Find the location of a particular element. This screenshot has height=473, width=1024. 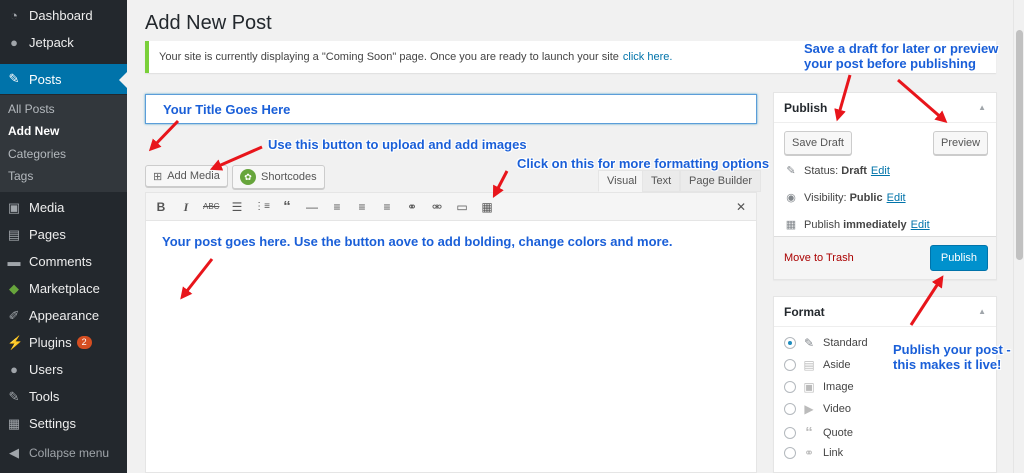

shortcodes-button: ✿ Shortcodes is located at coordinates (278, 177).